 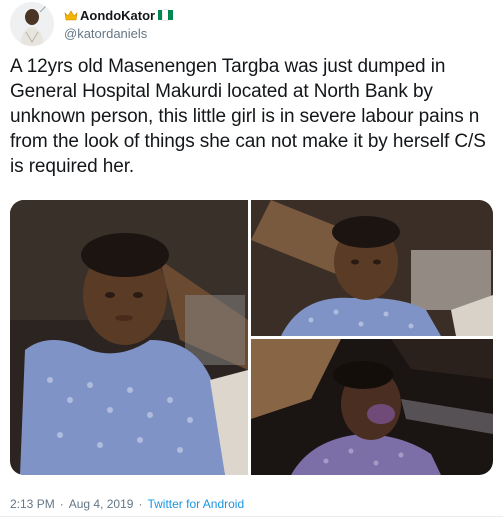 I want to click on author-names: AondoKator @katordaniels, so click(x=119, y=24).